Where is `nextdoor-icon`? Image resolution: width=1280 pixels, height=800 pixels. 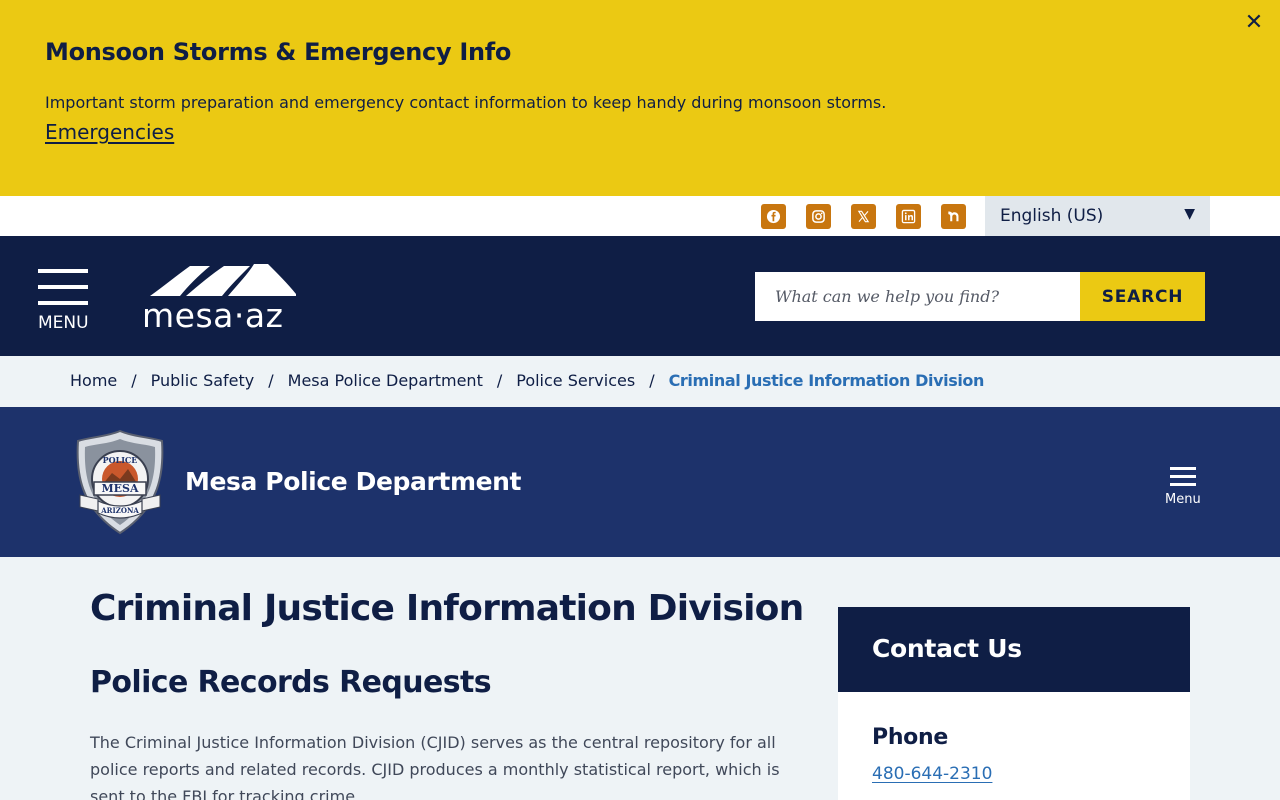 nextdoor-icon is located at coordinates (953, 216).